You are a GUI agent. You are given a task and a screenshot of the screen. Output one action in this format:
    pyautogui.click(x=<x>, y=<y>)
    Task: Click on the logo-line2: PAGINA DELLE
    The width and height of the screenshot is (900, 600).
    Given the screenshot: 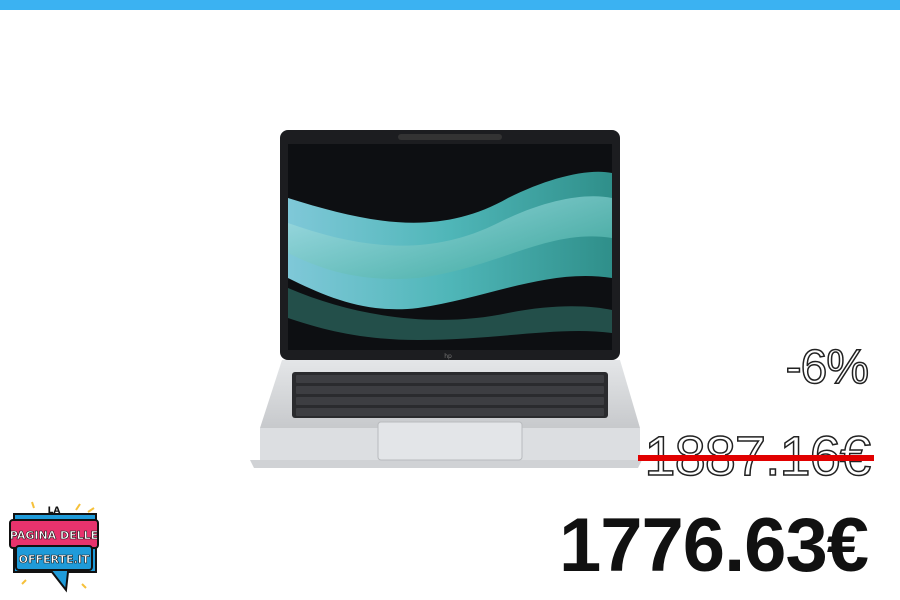 What is the action you would take?
    pyautogui.click(x=54, y=535)
    